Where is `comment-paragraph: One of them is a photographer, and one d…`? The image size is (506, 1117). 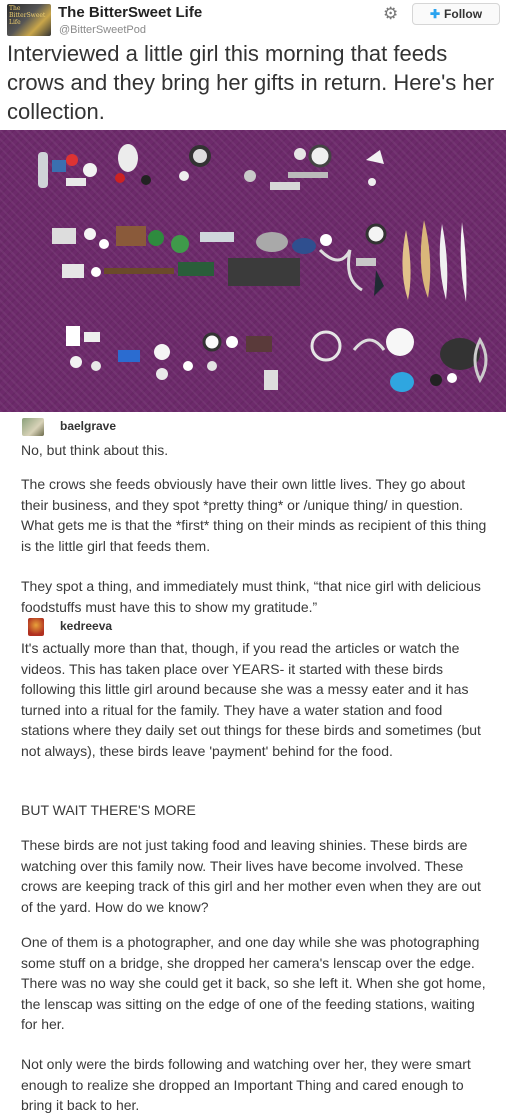 comment-paragraph: One of them is a photographer, and one d… is located at coordinates (253, 983).